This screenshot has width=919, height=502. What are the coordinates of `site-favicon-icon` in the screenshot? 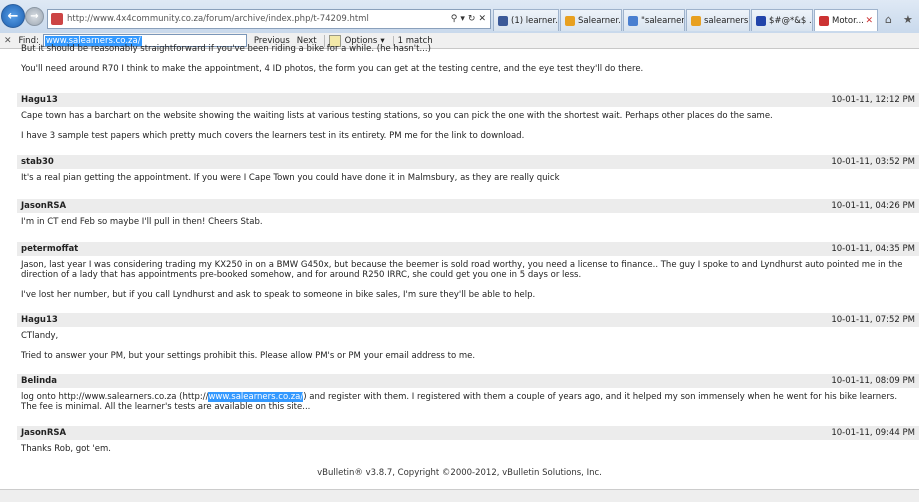 It's located at (57, 19).